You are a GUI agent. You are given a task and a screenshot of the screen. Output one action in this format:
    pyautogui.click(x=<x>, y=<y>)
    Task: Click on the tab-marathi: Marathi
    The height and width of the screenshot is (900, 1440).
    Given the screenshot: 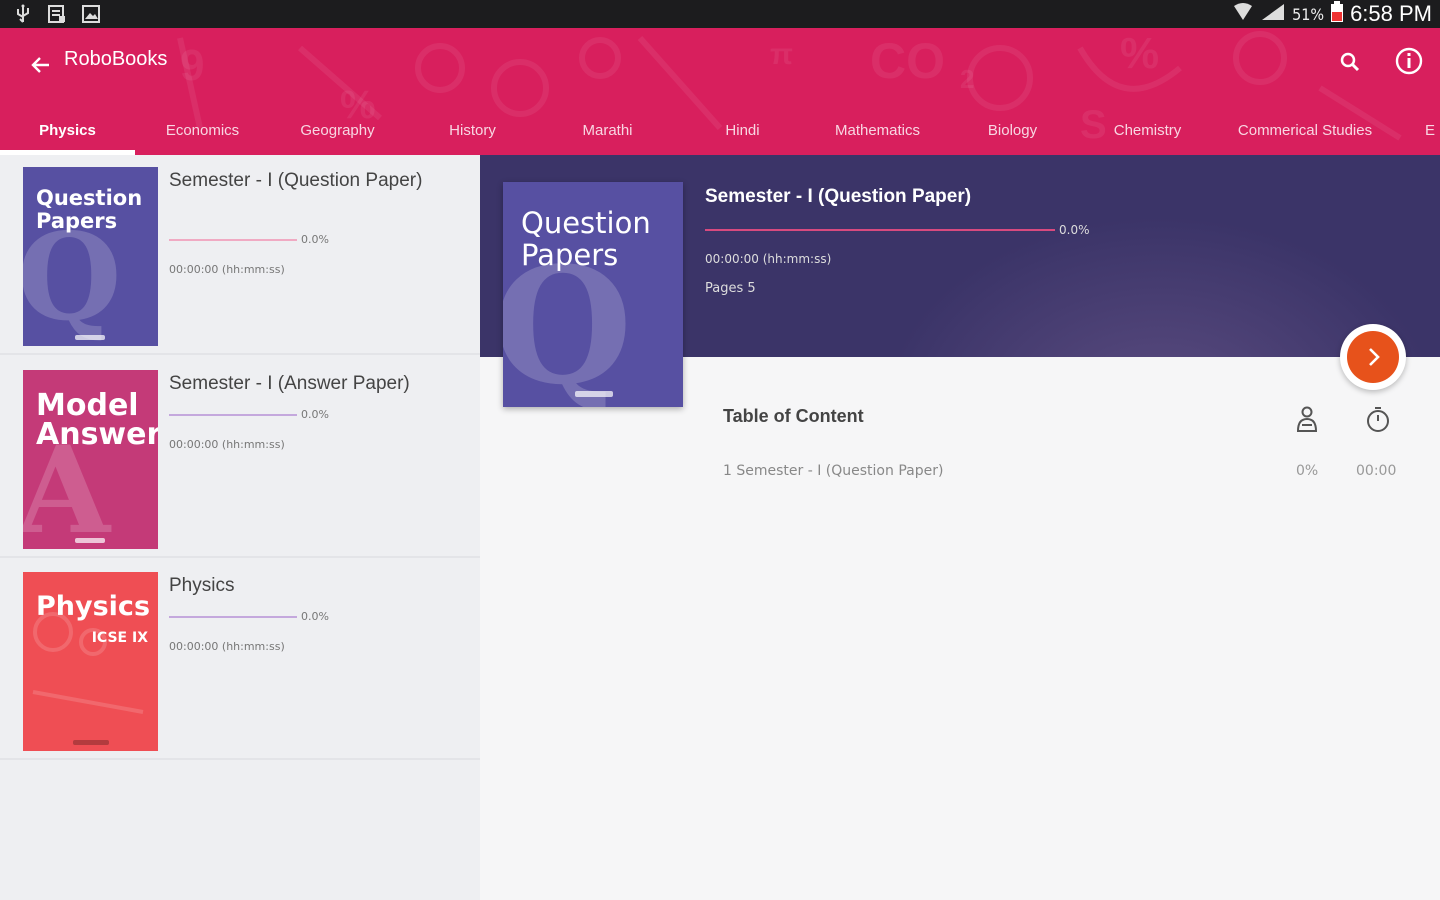 What is the action you would take?
    pyautogui.click(x=607, y=130)
    